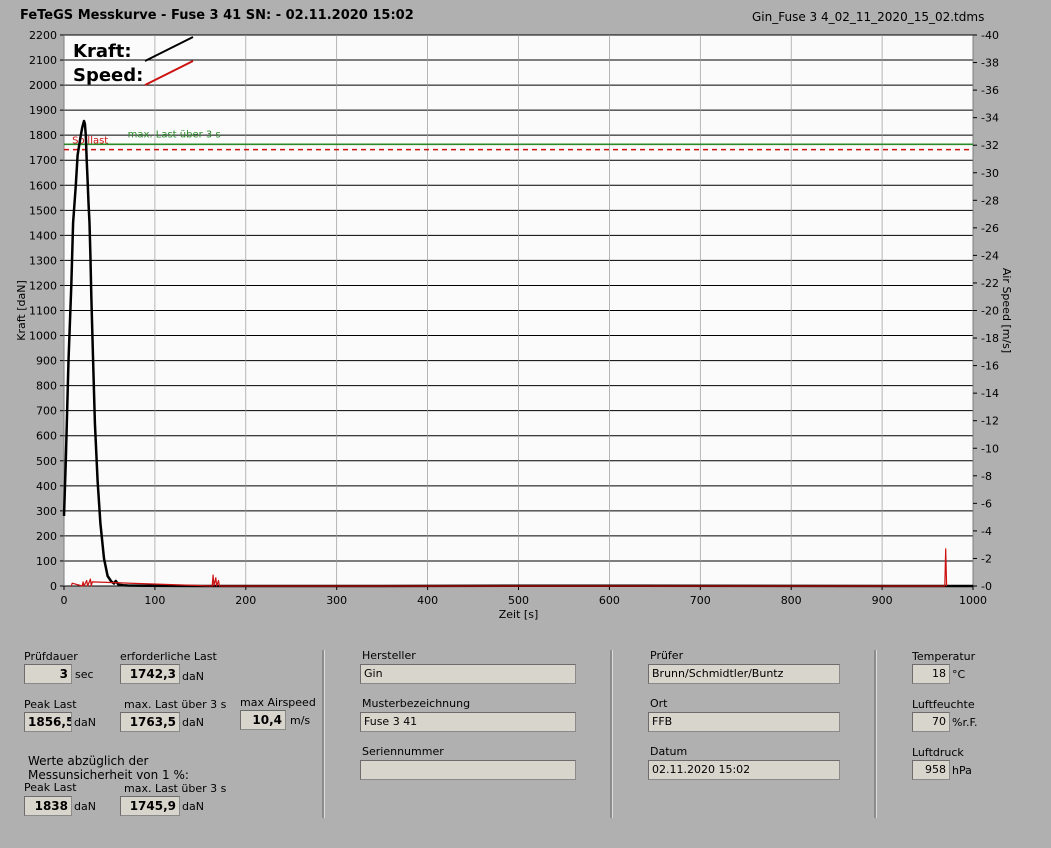  I want to click on y-tick-label: 1500, so click(43, 210).